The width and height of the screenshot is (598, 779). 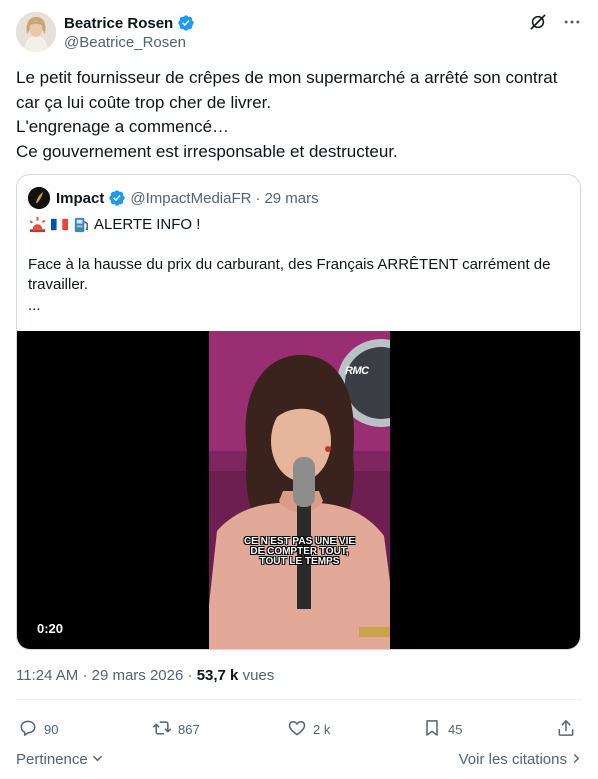 I want to click on sort-dropdown: Pertinence, so click(x=59, y=759).